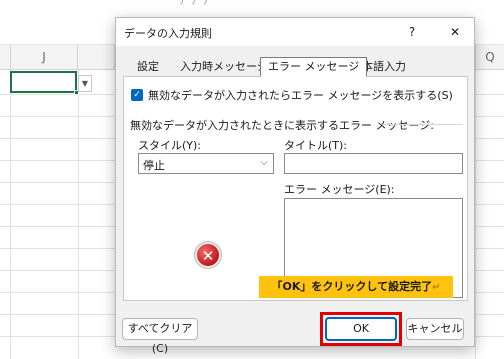 This screenshot has width=504, height=359. I want to click on return-icon: ↵, so click(436, 287).